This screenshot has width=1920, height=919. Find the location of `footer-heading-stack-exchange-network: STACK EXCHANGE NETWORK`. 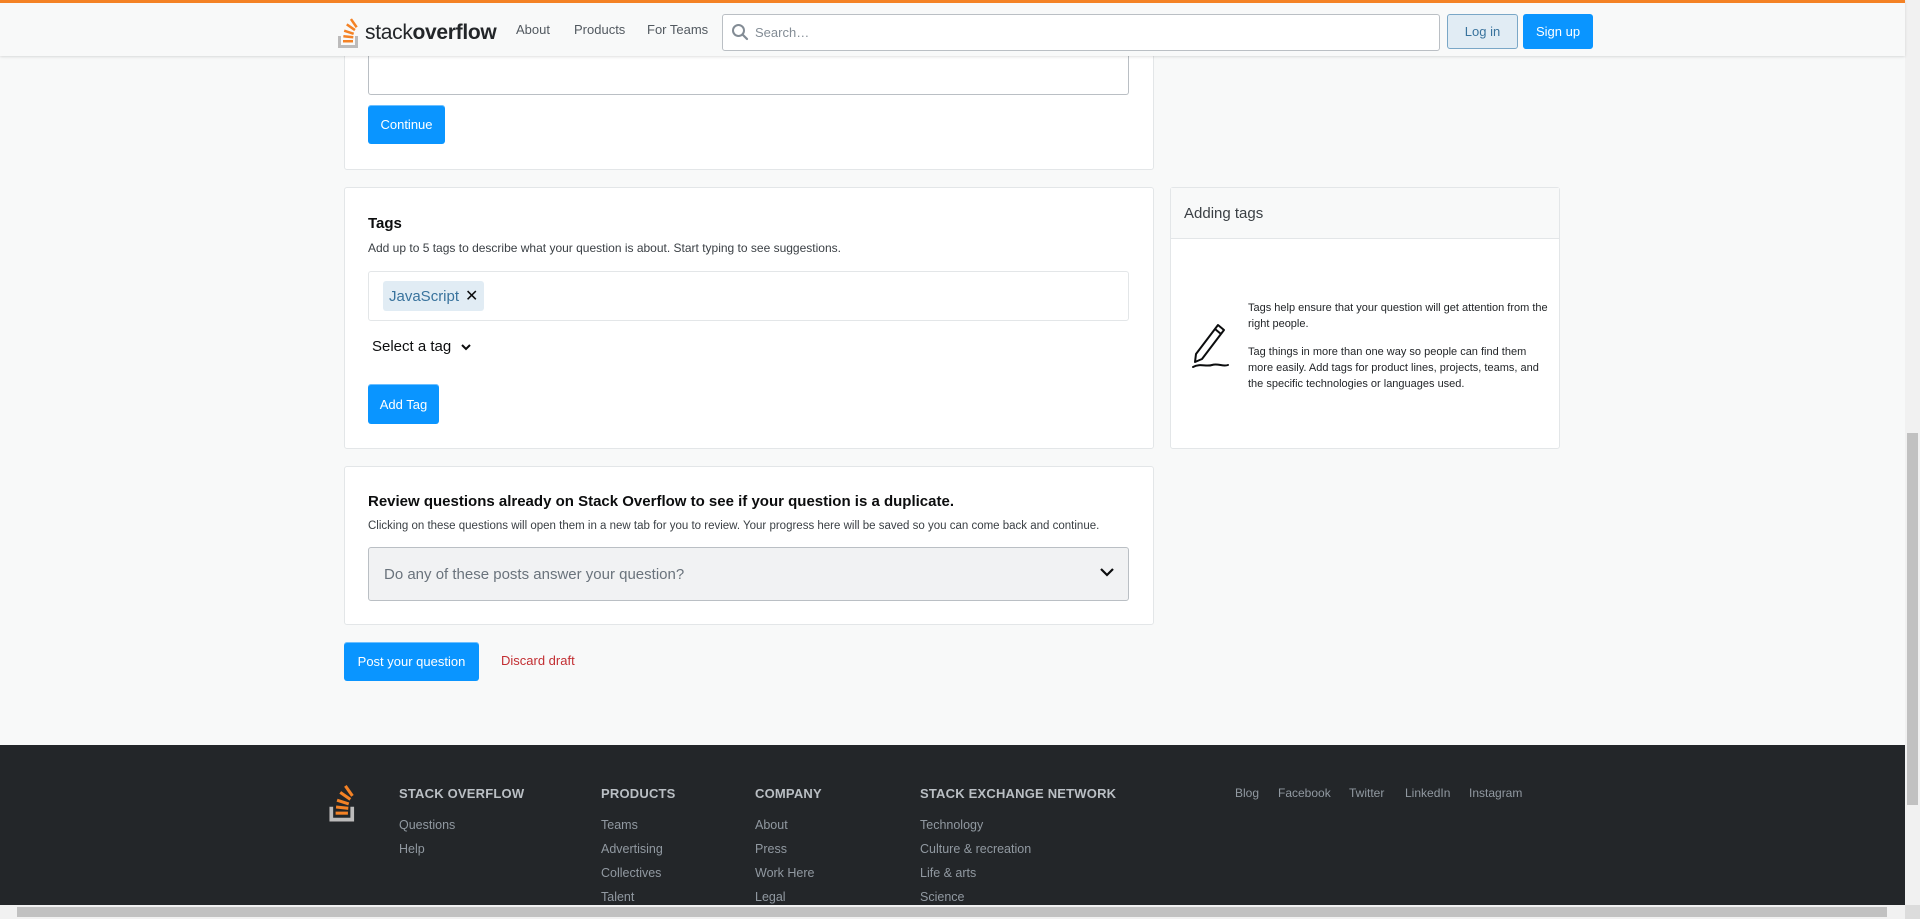

footer-heading-stack-exchange-network: STACK EXCHANGE NETWORK is located at coordinates (1018, 793).